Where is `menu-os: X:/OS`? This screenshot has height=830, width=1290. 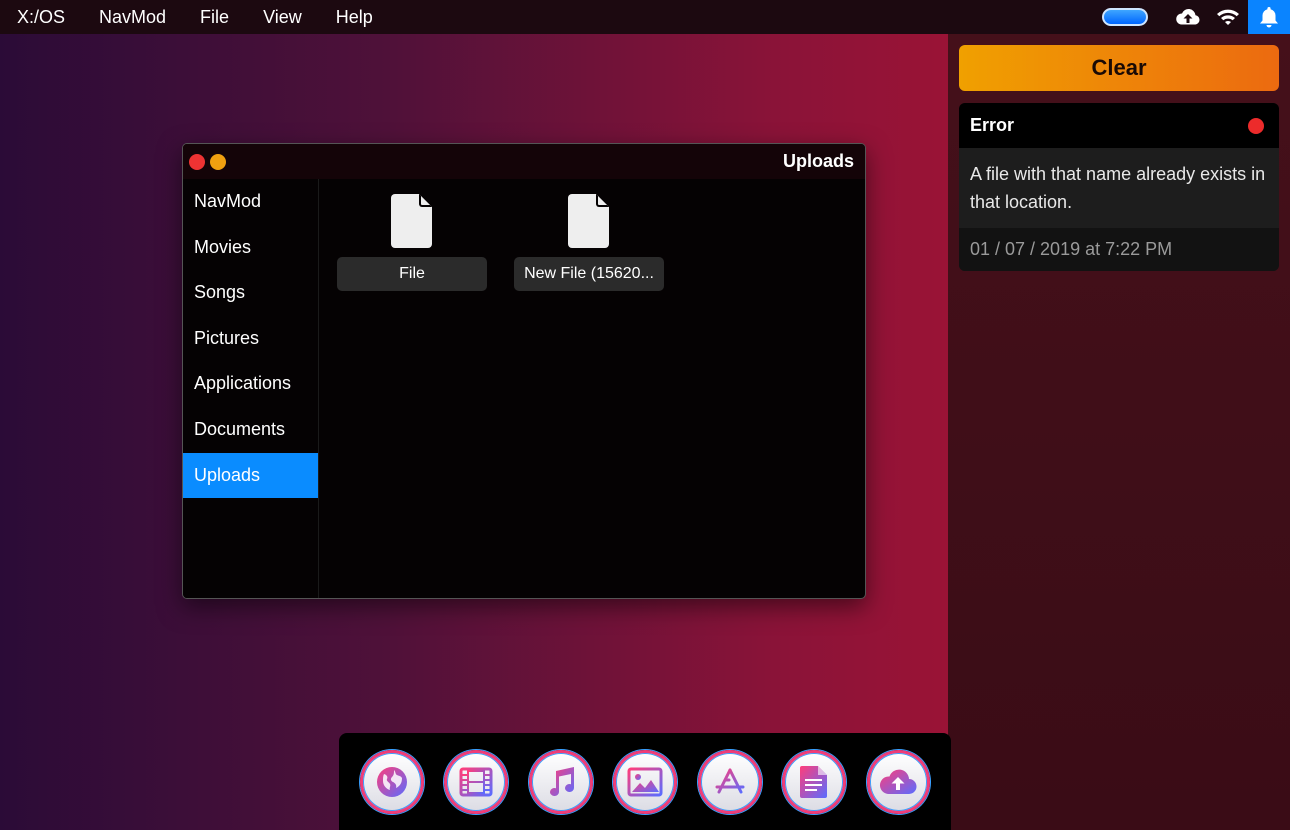 menu-os: X:/OS is located at coordinates (41, 17).